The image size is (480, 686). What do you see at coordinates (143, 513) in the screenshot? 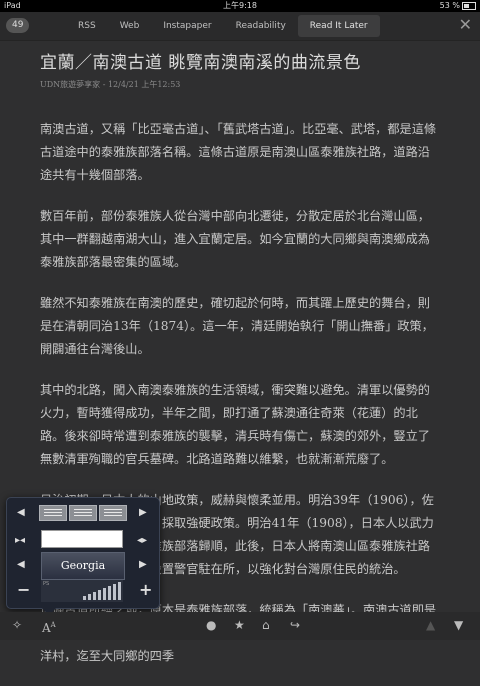
I see `right-arrow-icon: ▶` at bounding box center [143, 513].